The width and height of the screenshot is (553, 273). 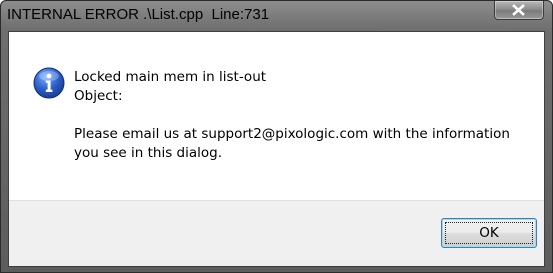 I want to click on ok-button: OK, so click(x=489, y=233).